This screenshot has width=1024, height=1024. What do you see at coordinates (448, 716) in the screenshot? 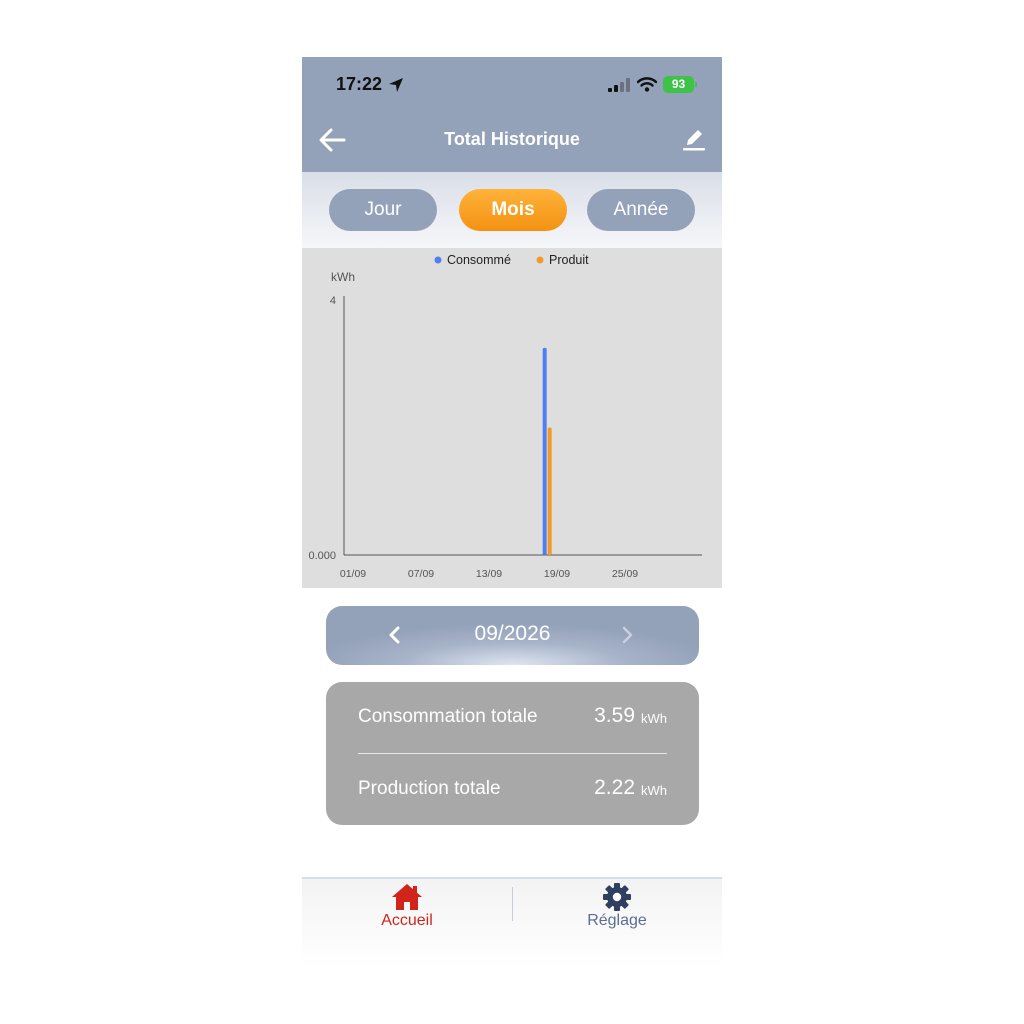
I see `consumption-total-label: Consommation totale` at bounding box center [448, 716].